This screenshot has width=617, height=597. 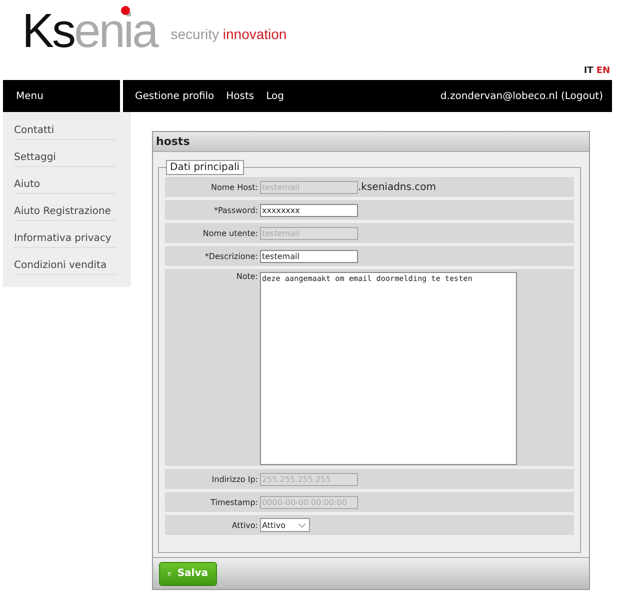 I want to click on sidebar-item: Informativa privacy, so click(x=65, y=238).